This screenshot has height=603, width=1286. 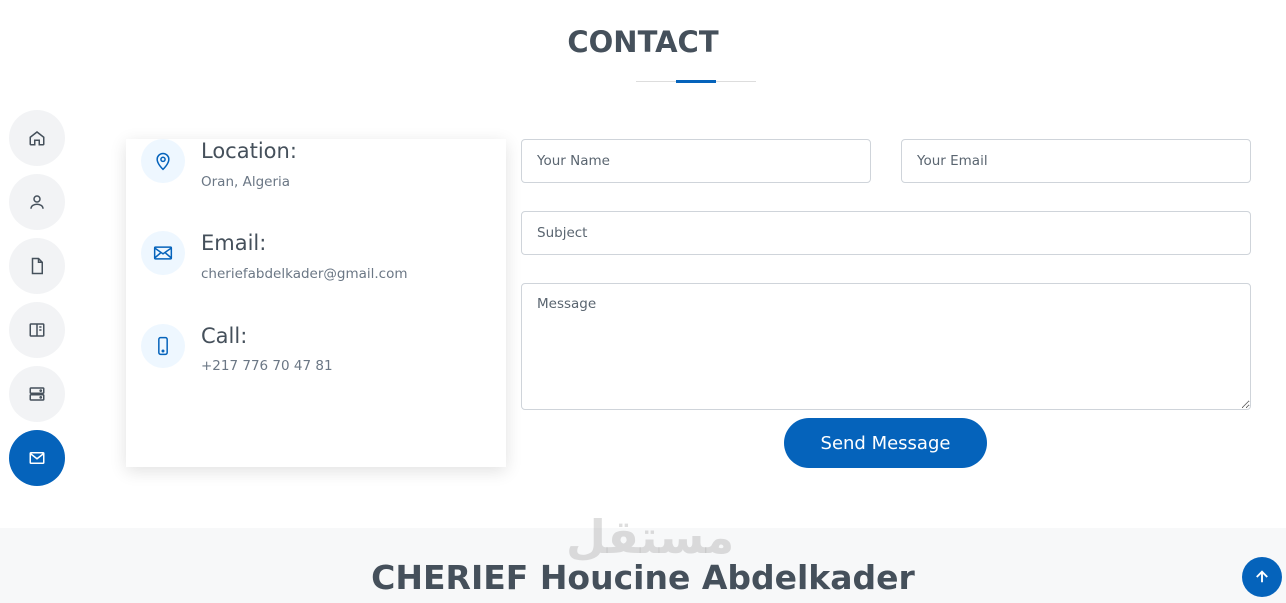 What do you see at coordinates (643, 577) in the screenshot?
I see `footer-name: CHERIEF Houcine Abdelkader` at bounding box center [643, 577].